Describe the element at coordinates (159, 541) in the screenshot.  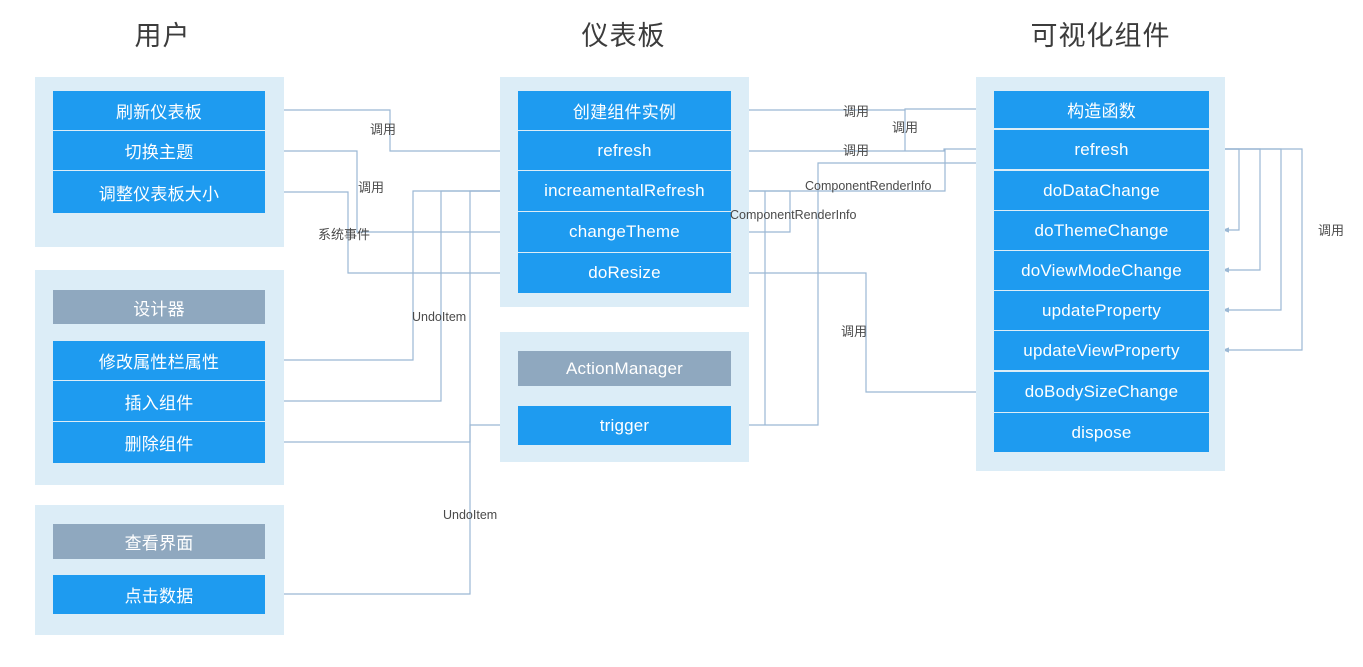
I see `node-view-ui-header: 查看界面` at that location.